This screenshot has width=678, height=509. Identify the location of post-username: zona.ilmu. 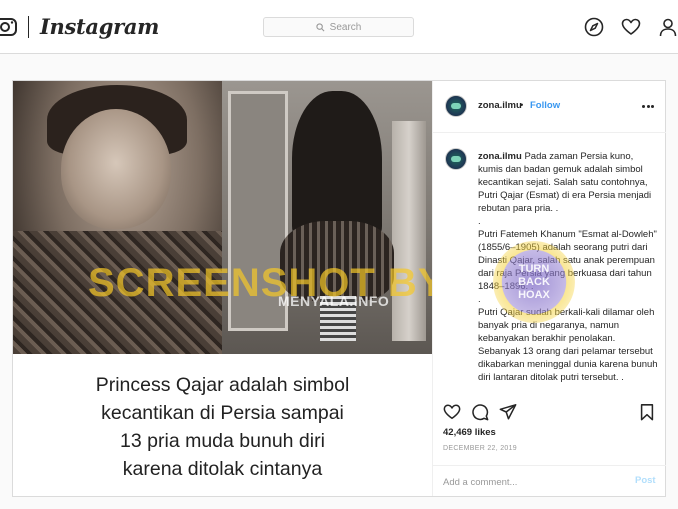
(500, 105).